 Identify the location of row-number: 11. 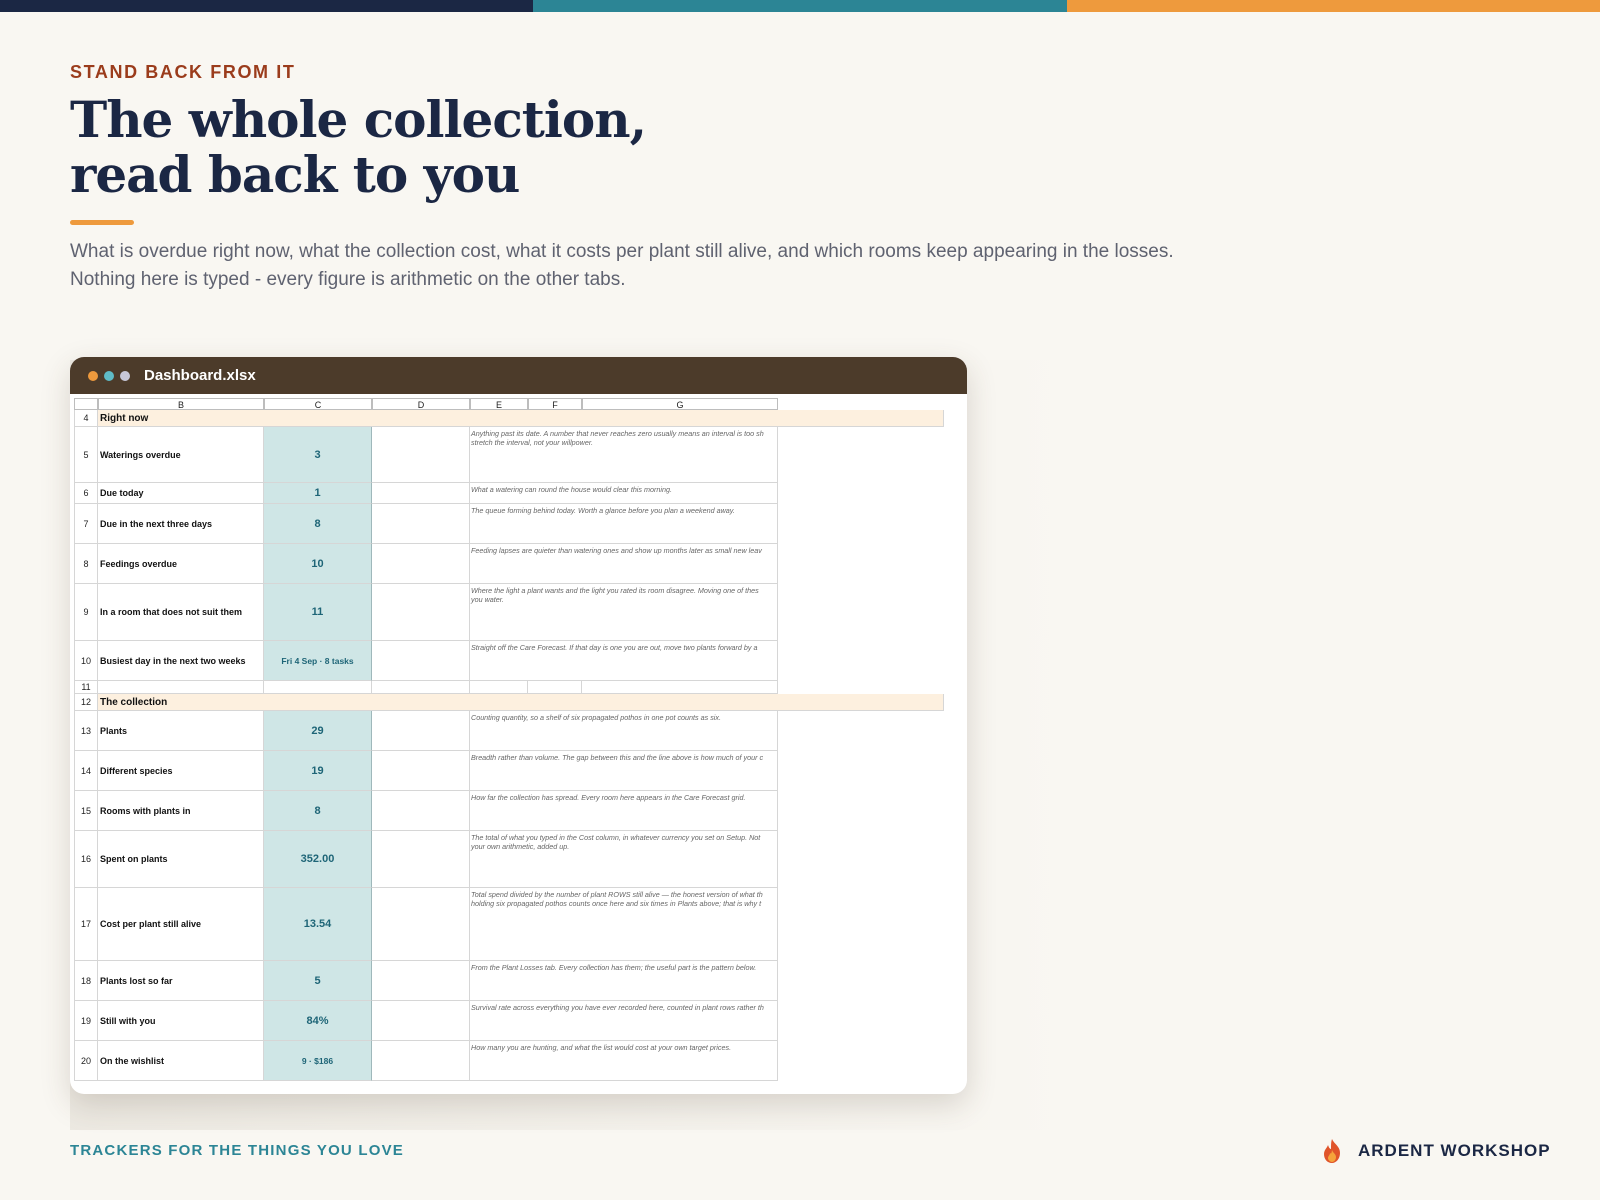
(86, 687).